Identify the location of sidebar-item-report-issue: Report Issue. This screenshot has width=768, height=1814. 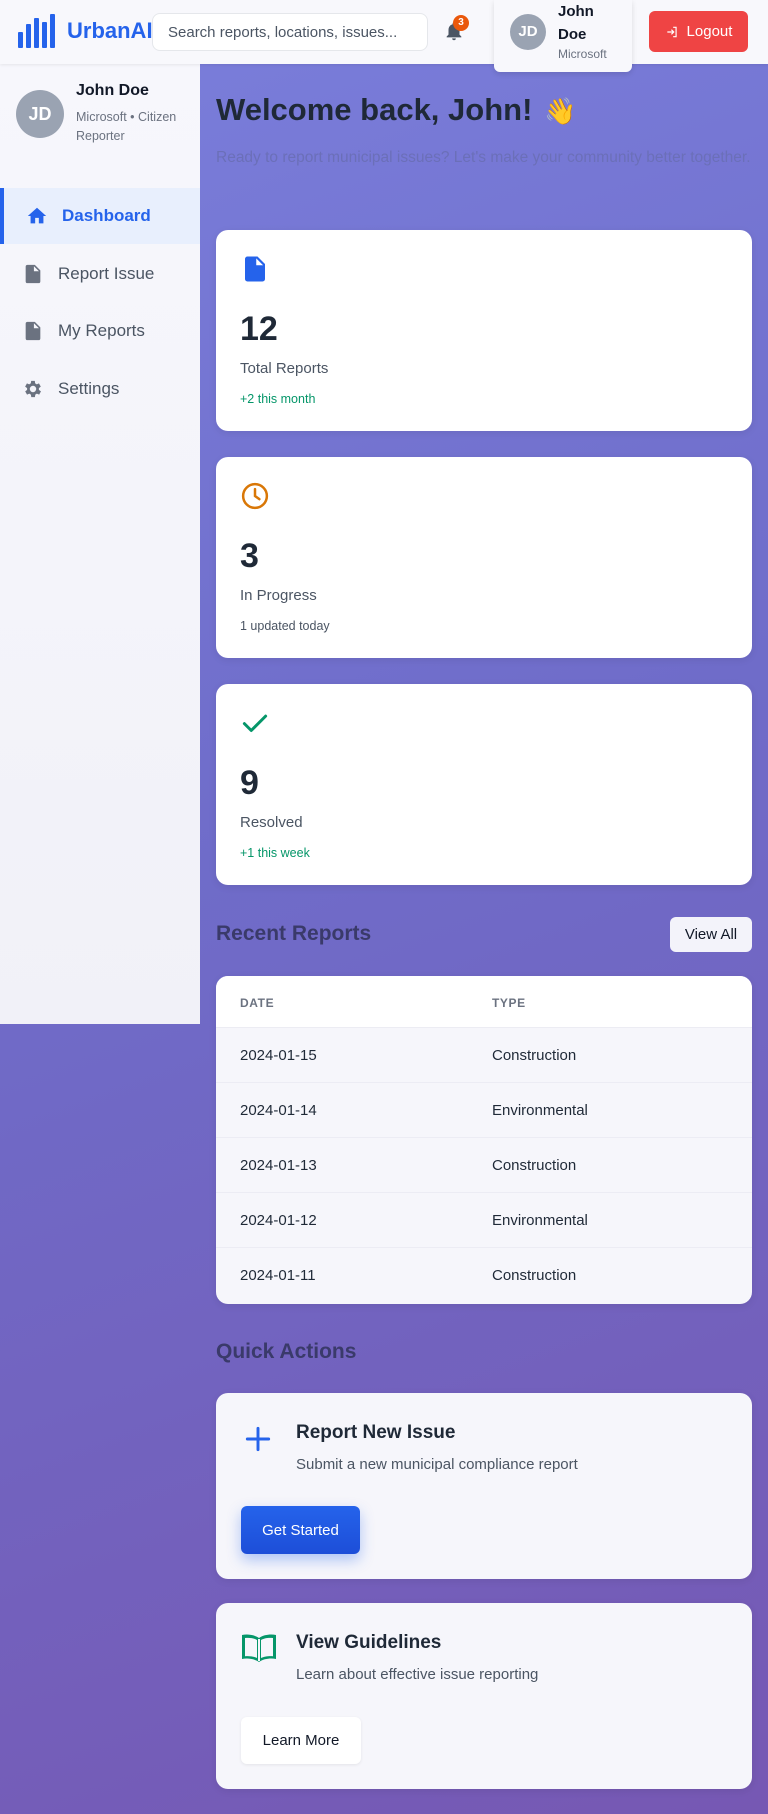
(100, 274).